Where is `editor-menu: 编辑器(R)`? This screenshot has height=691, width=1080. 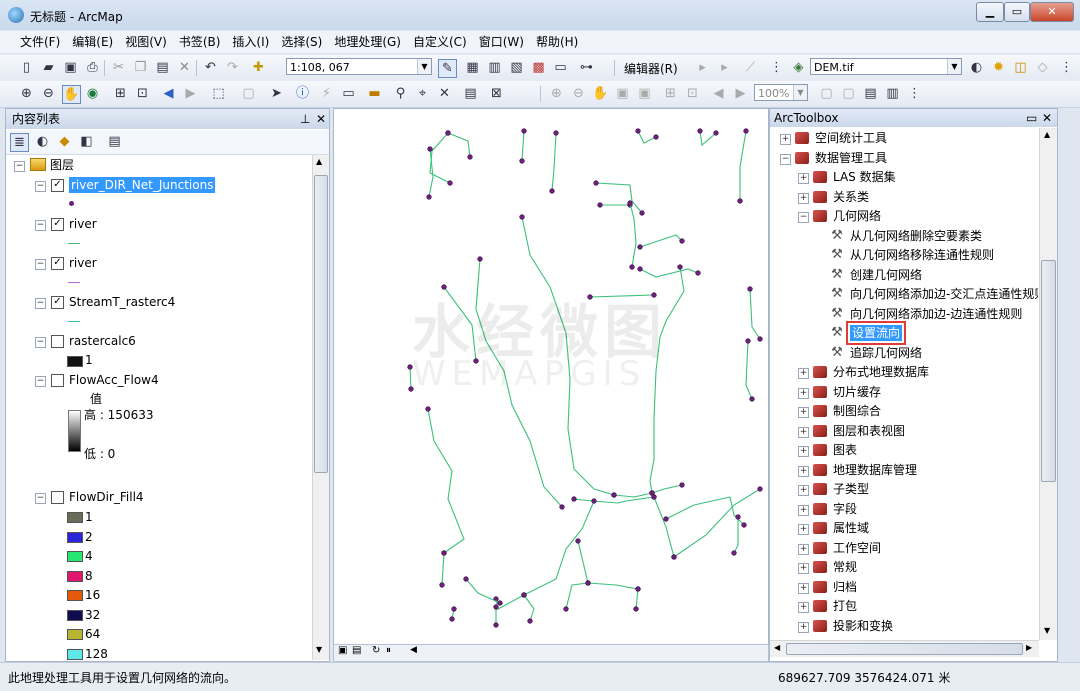 editor-menu: 编辑器(R) is located at coordinates (651, 68).